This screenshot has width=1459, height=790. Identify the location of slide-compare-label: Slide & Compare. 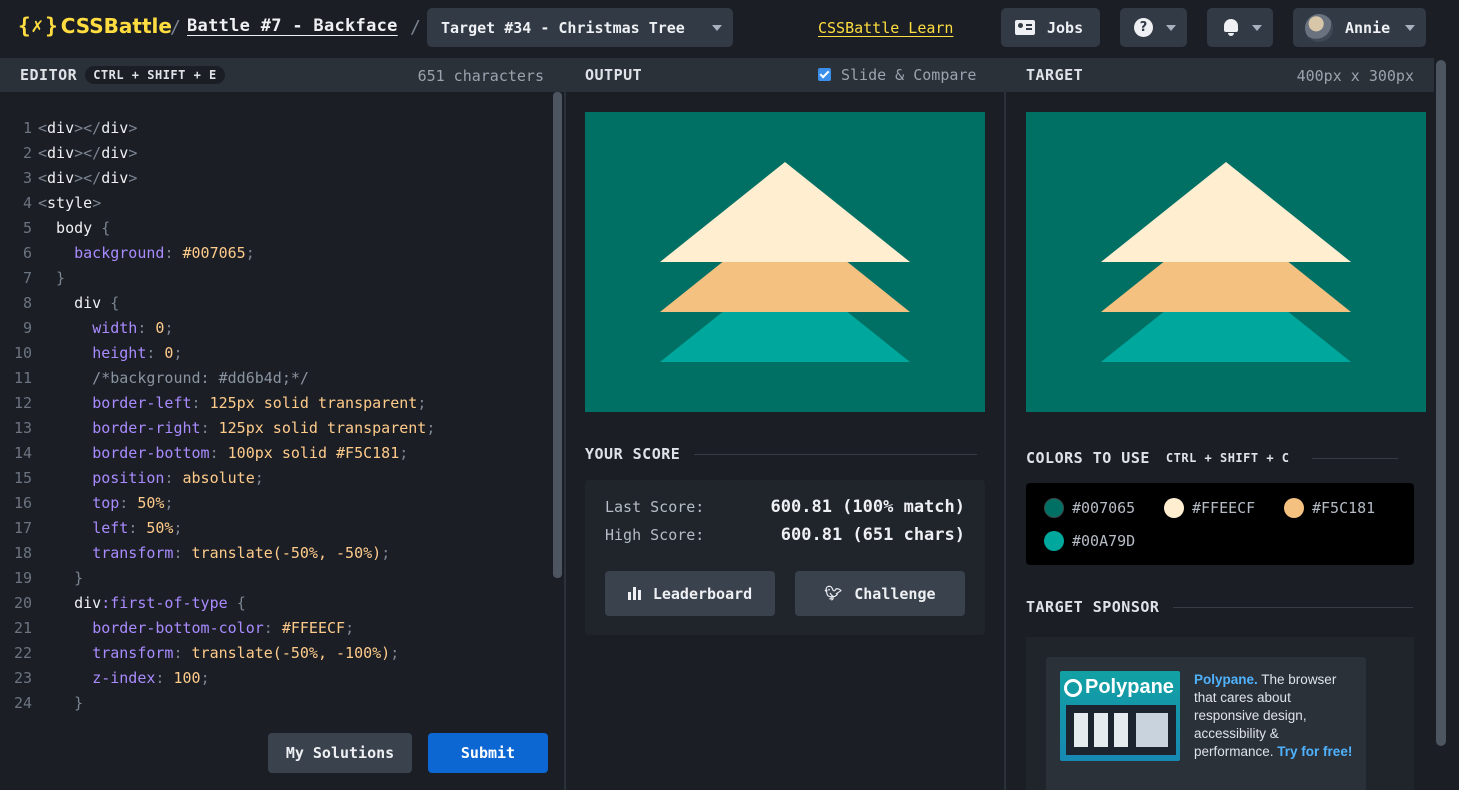
(908, 75).